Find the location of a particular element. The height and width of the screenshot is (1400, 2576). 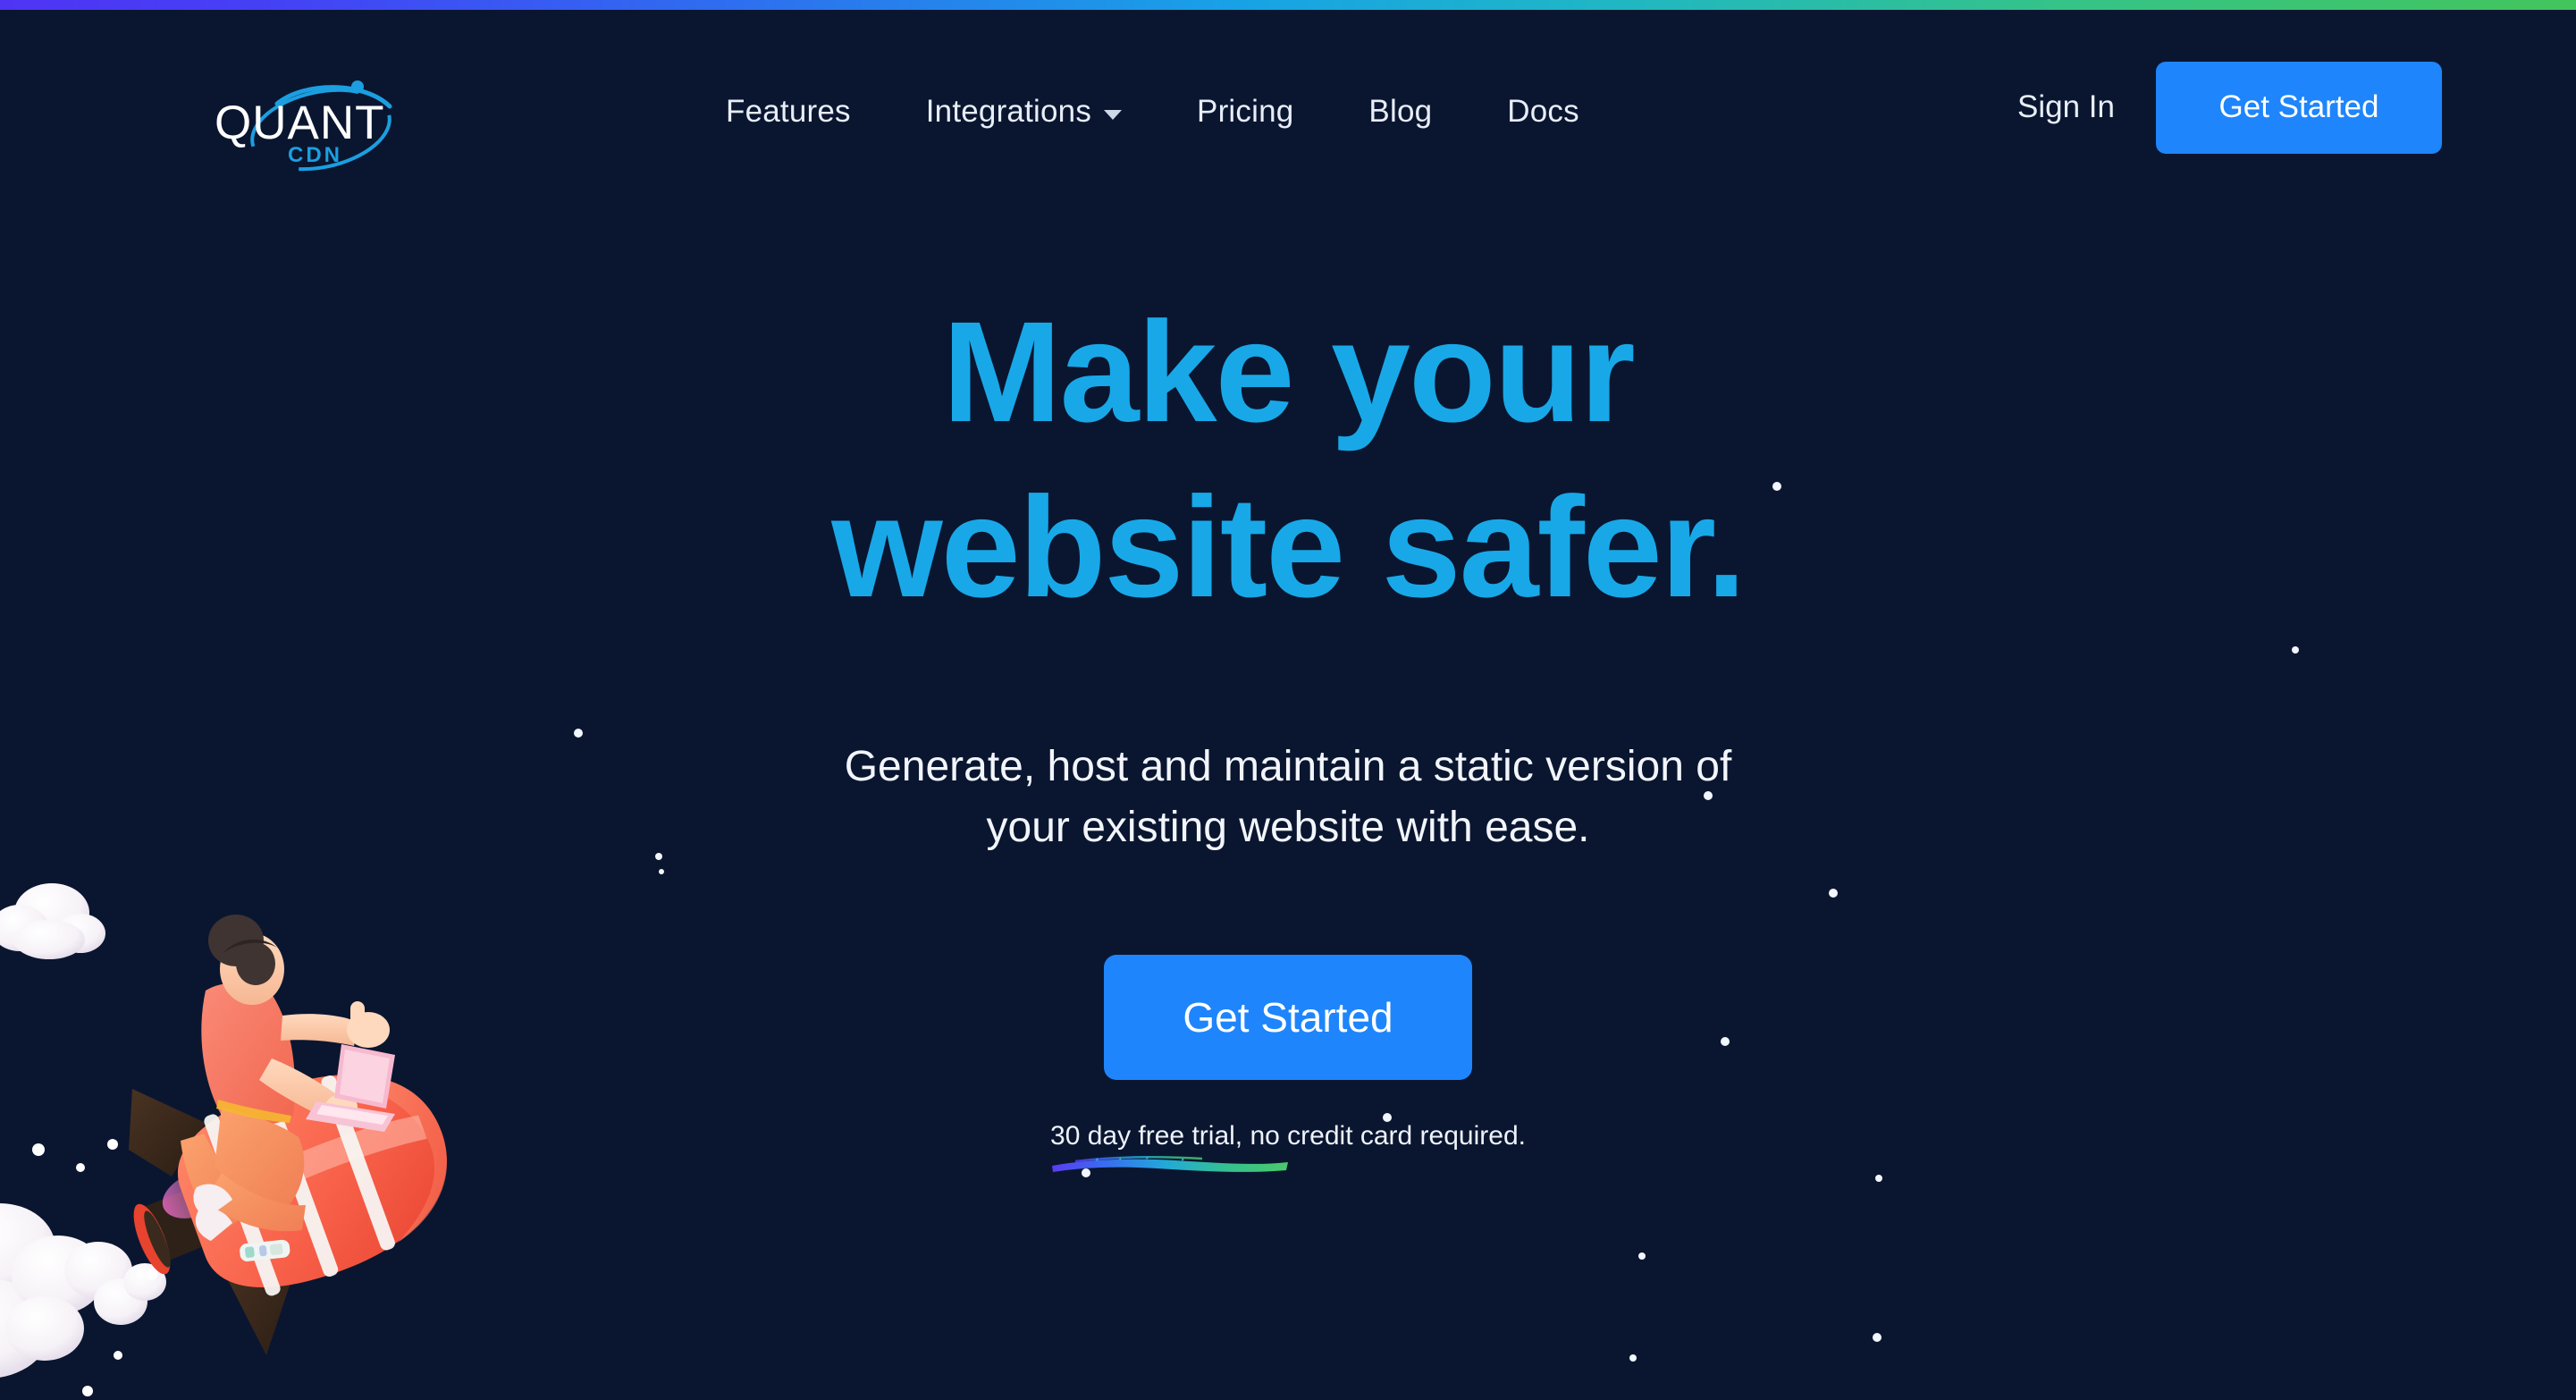

header-actions: Sign In Get Started is located at coordinates (2229, 107).